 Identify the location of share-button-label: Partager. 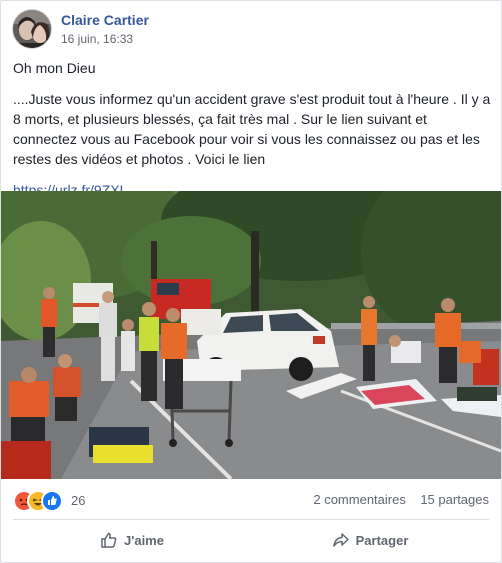
(382, 540).